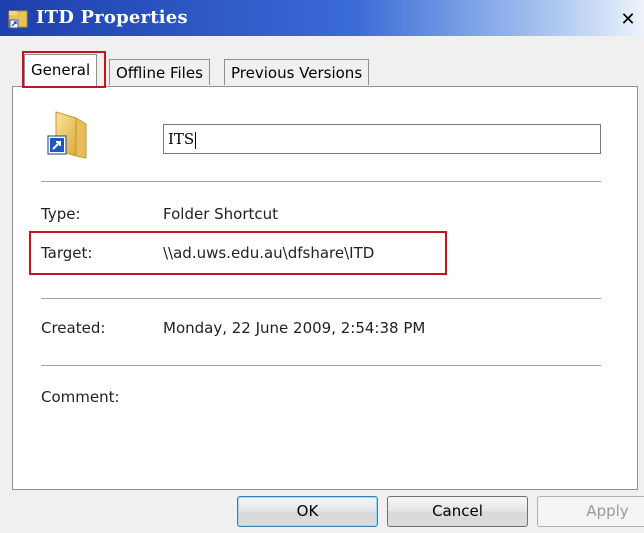 The width and height of the screenshot is (644, 533). I want to click on apply-button: Apply, so click(590, 511).